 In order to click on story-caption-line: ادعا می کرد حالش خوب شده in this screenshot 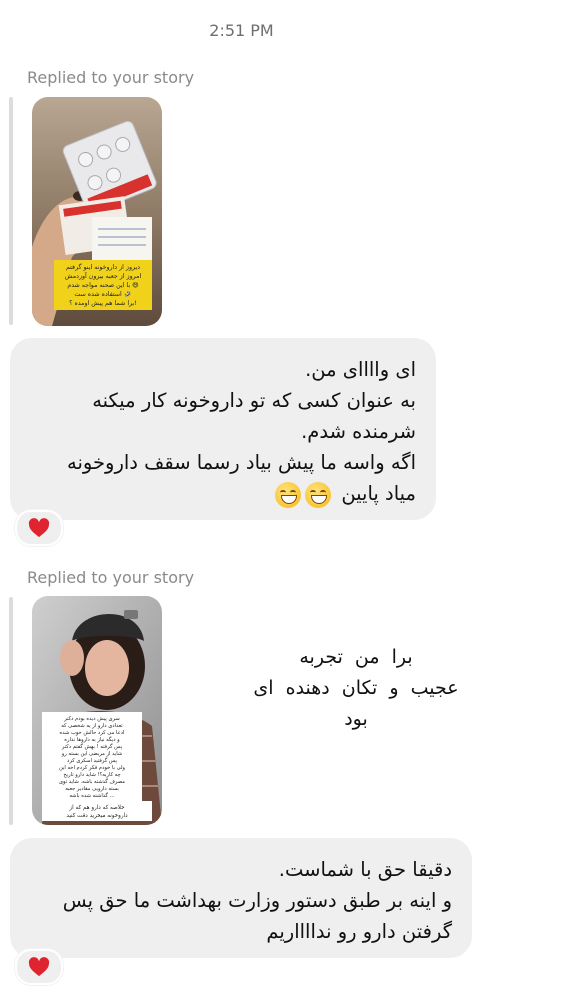, I will do `click(92, 733)`.